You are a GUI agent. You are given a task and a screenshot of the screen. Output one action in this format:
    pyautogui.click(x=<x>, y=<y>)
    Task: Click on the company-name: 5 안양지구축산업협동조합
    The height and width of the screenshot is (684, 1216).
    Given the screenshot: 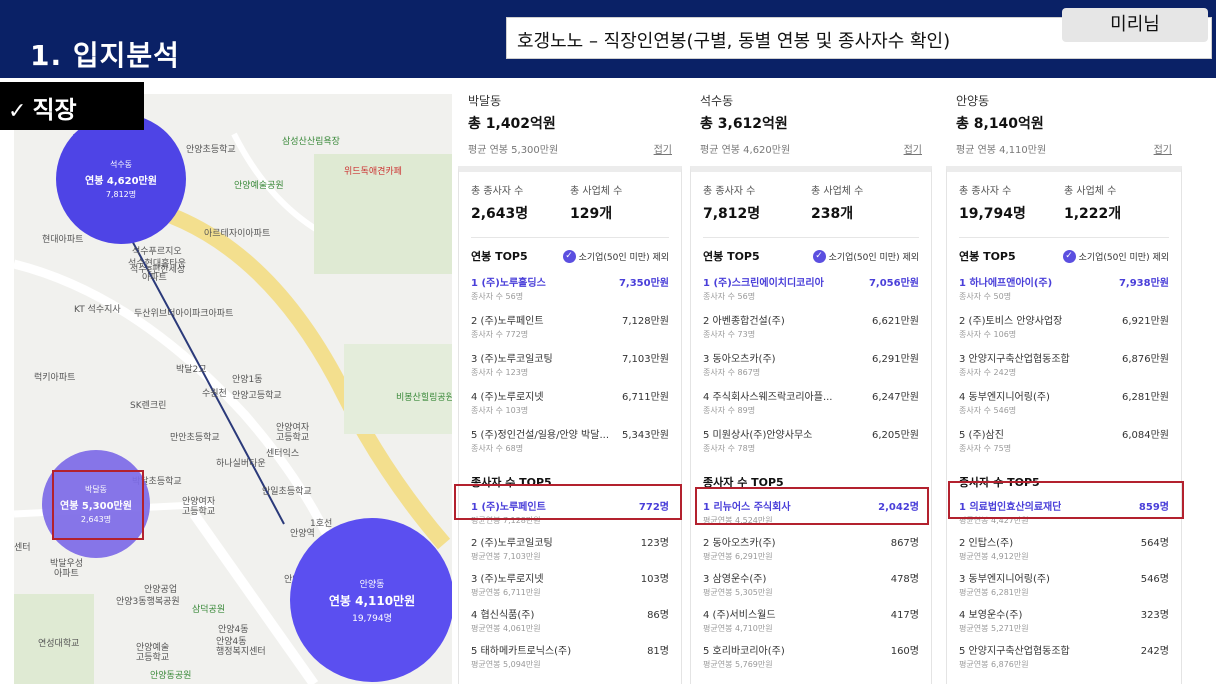 What is the action you would take?
    pyautogui.click(x=1014, y=651)
    